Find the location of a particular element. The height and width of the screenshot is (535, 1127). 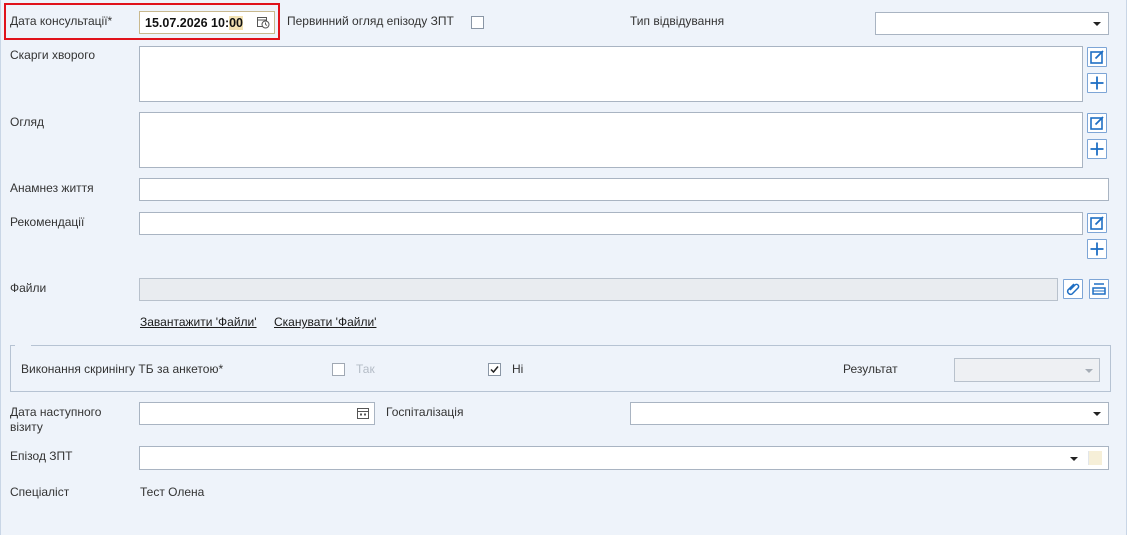

attach-file-button is located at coordinates (1073, 289).